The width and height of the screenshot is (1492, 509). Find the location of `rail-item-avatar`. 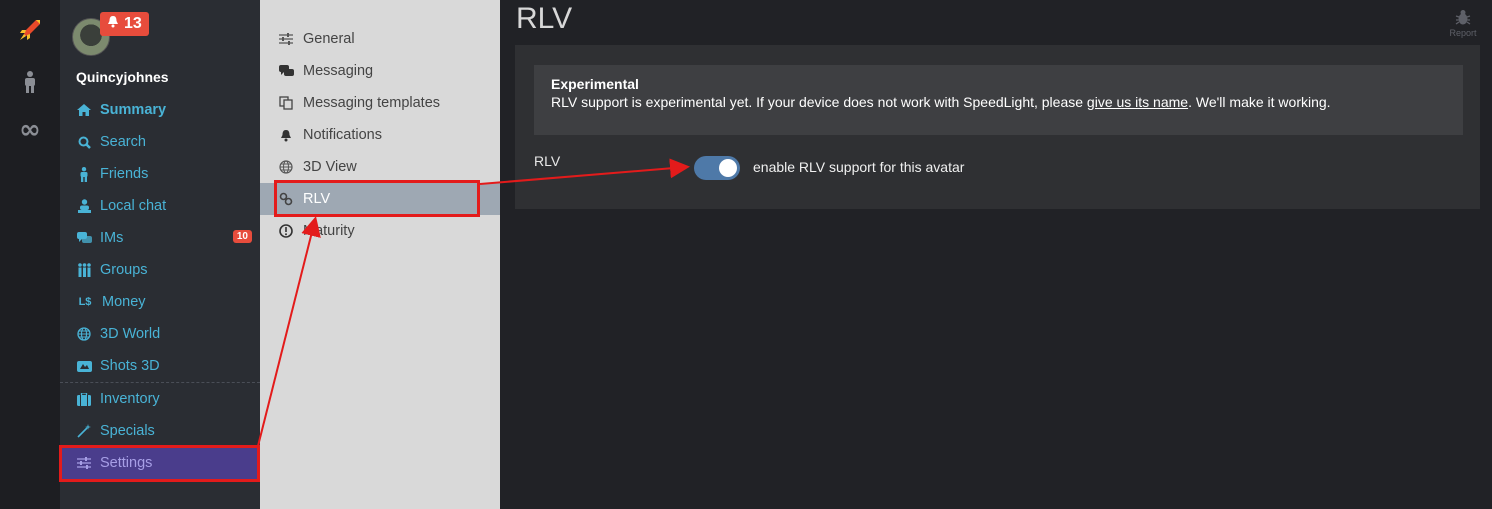

rail-item-avatar is located at coordinates (30, 84).